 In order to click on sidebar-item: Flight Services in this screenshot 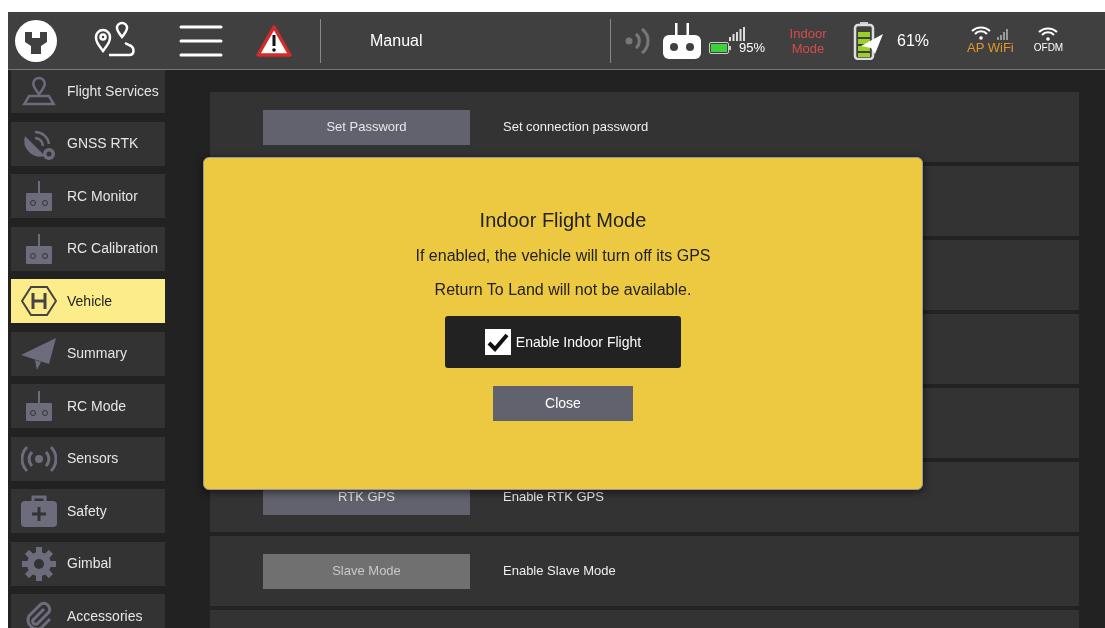, I will do `click(88, 91)`.